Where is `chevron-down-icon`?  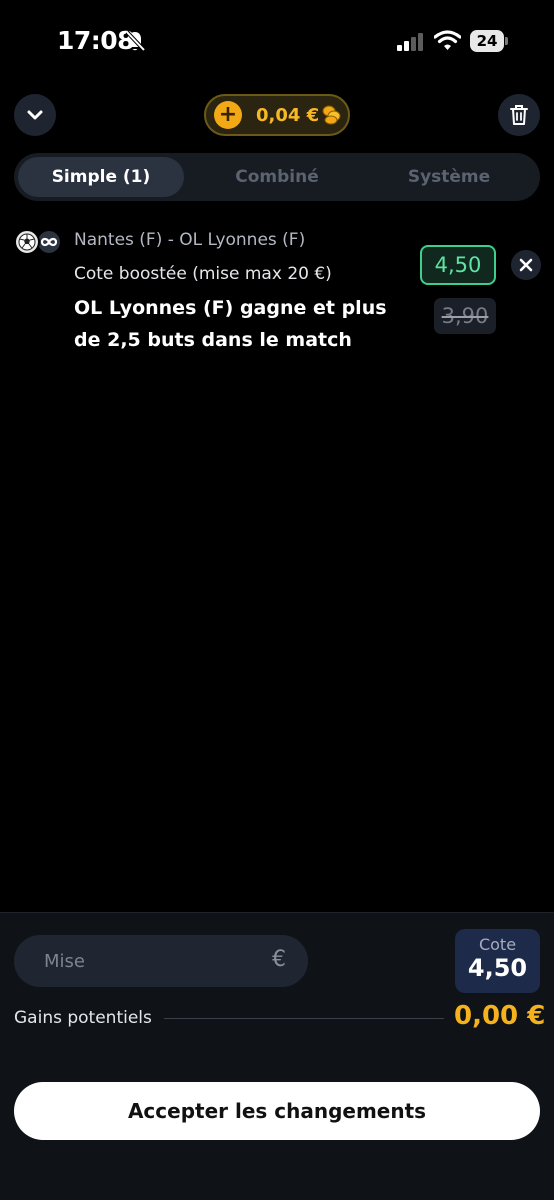 chevron-down-icon is located at coordinates (35, 115).